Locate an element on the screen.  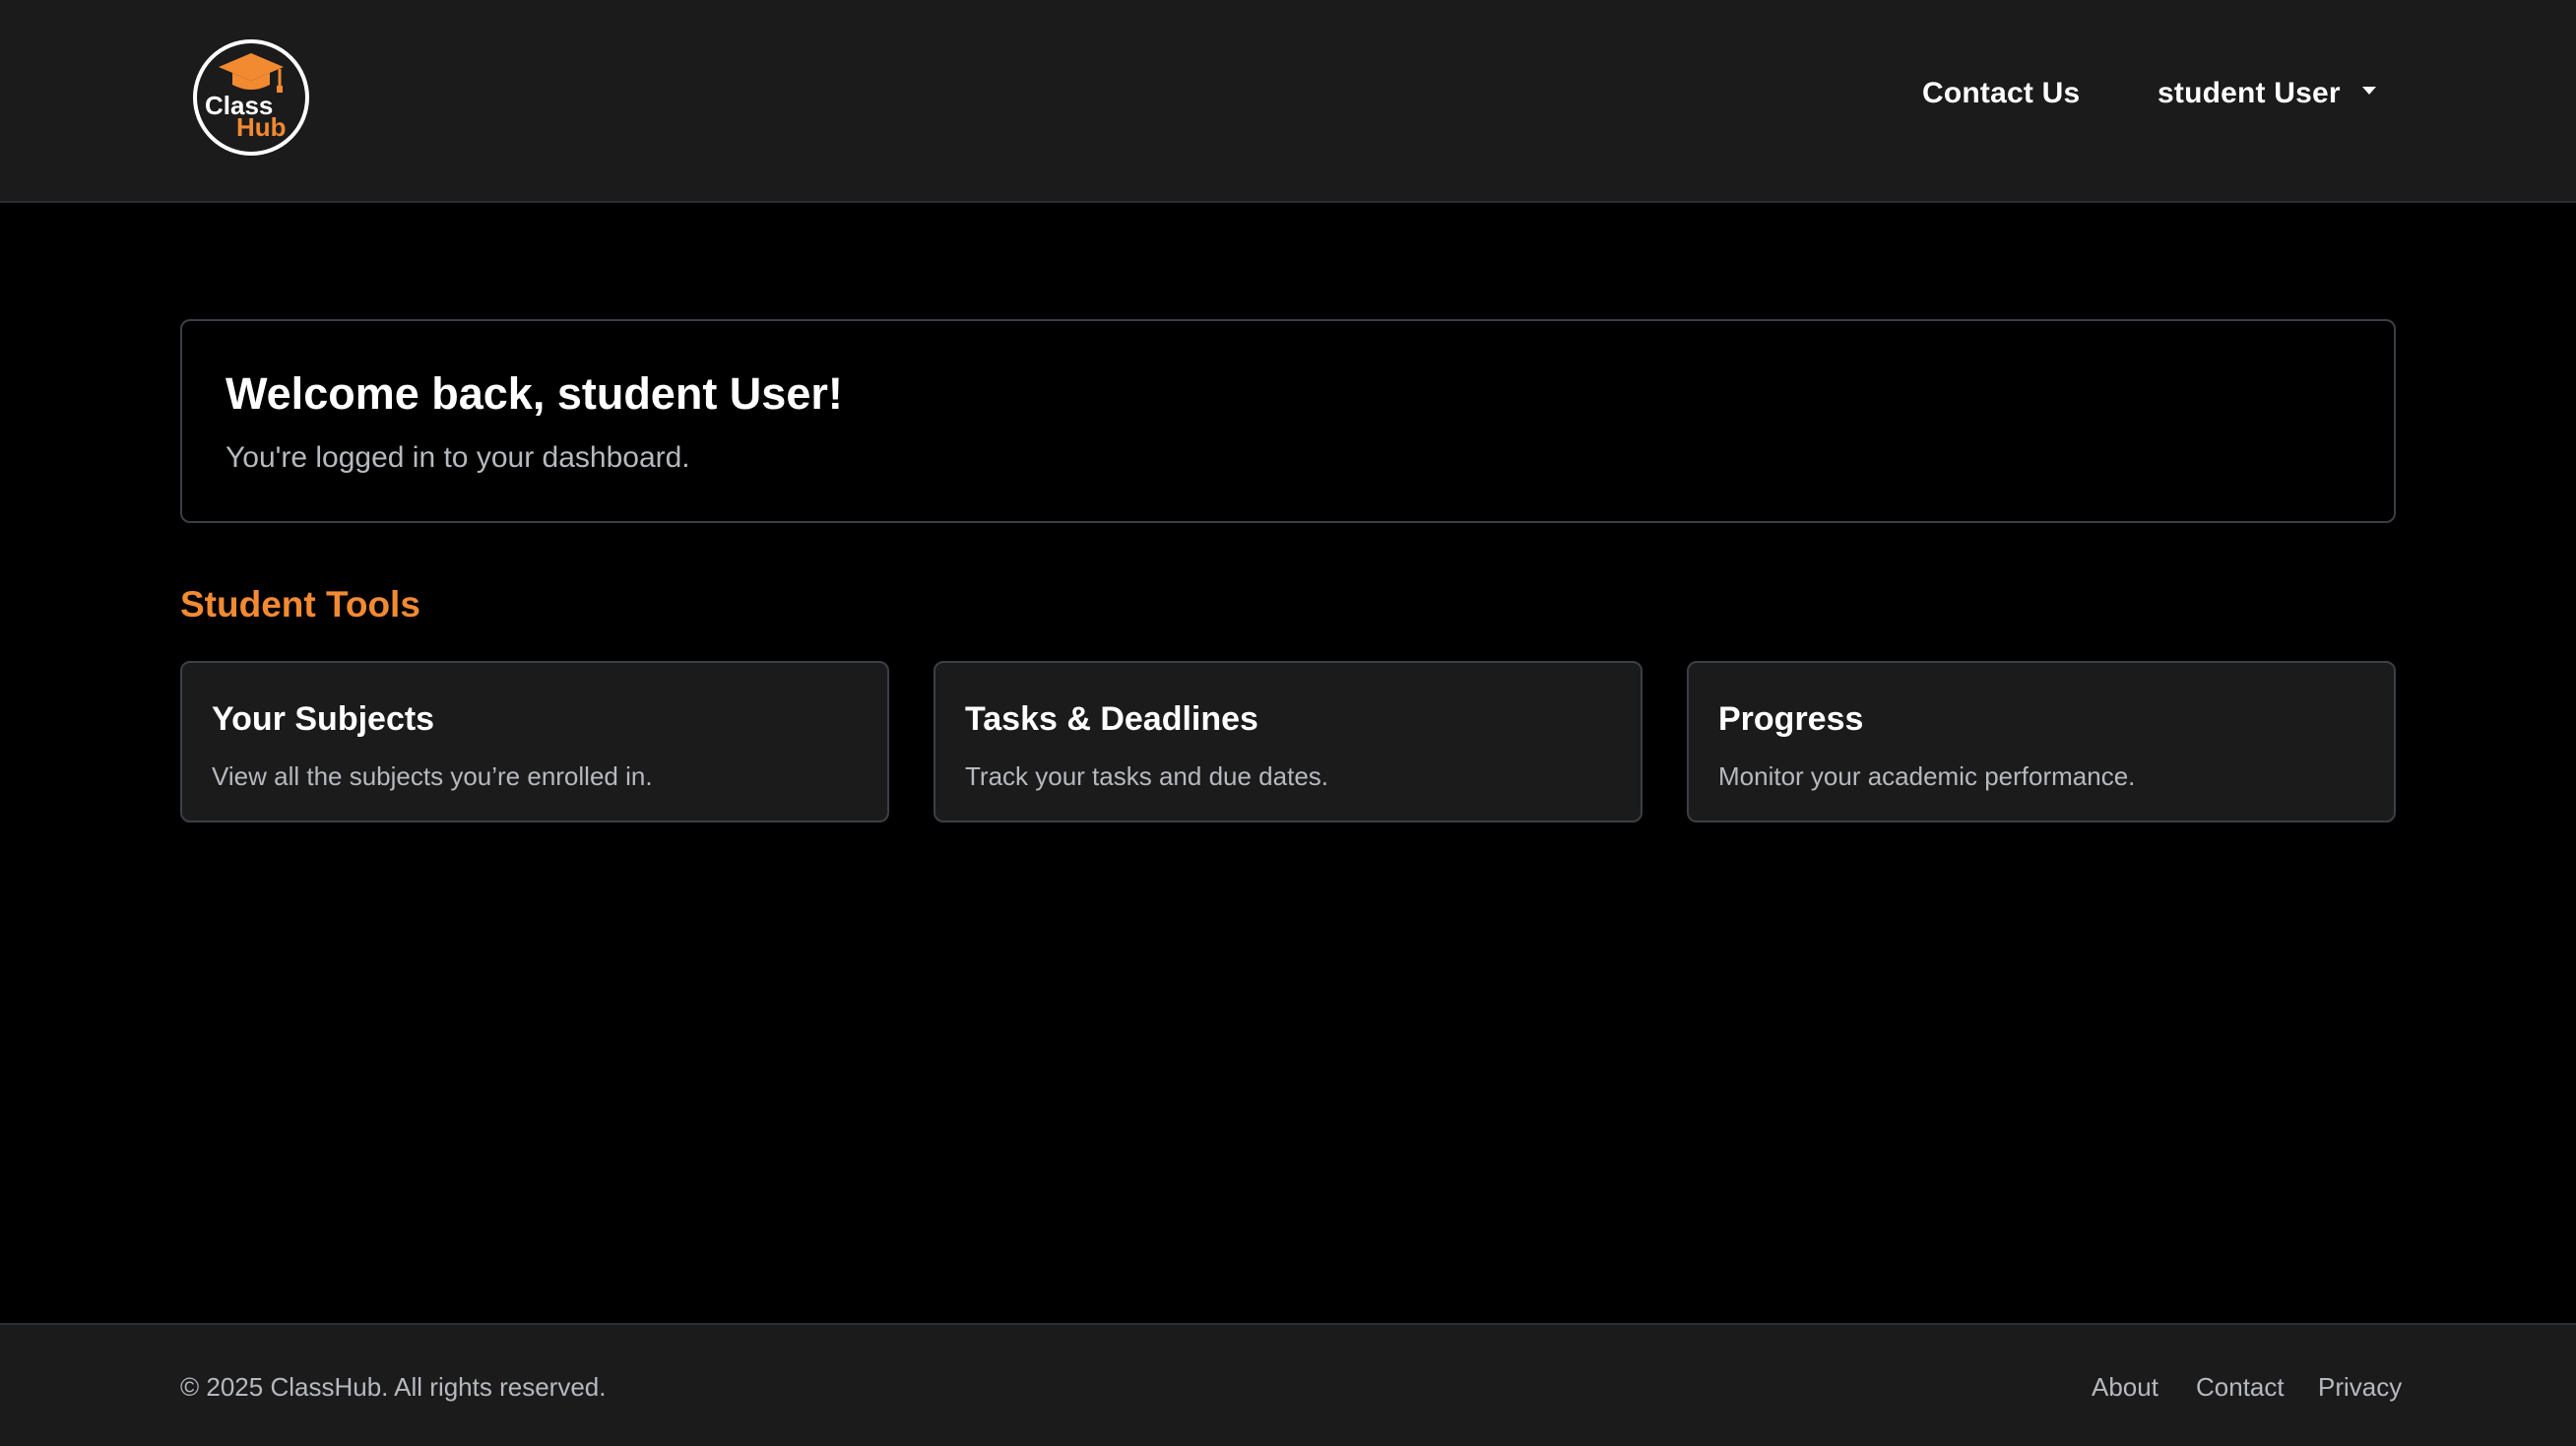
user-menu-label: student User is located at coordinates (2249, 93).